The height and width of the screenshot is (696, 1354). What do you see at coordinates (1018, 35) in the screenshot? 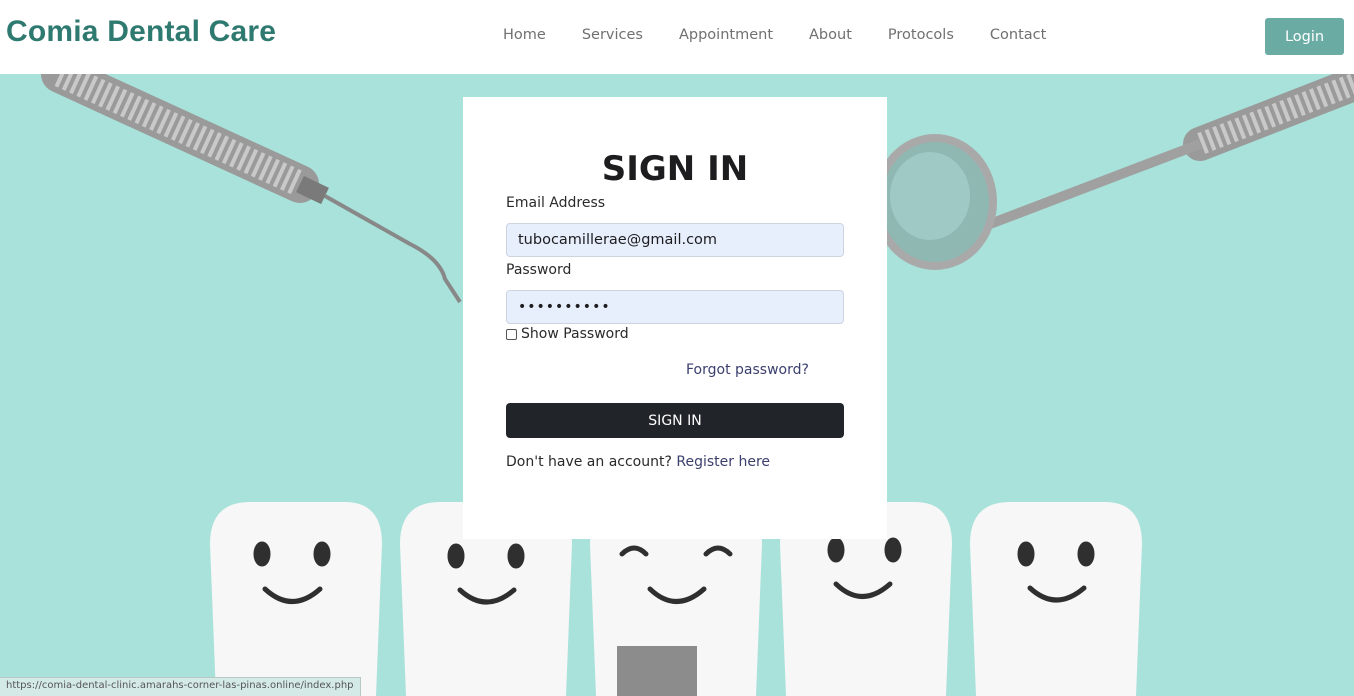
I see `nav-contact: Contact` at bounding box center [1018, 35].